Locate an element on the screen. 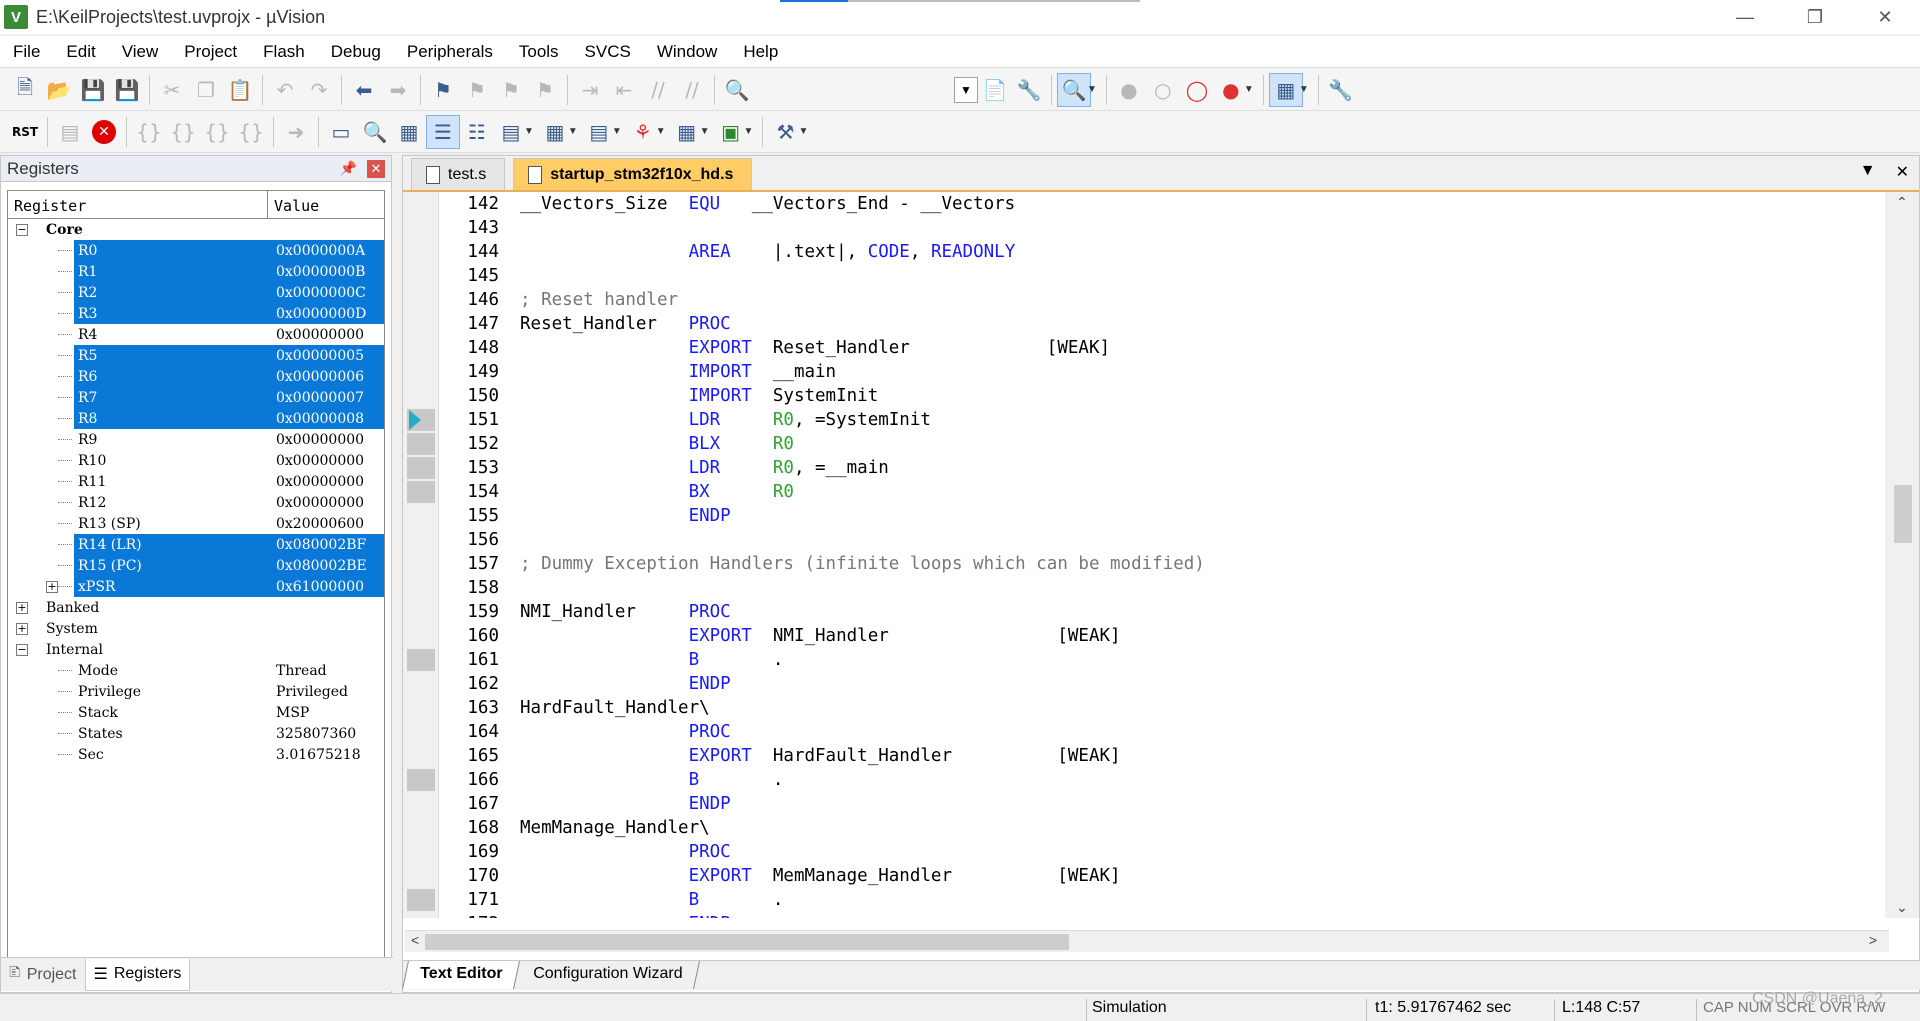 This screenshot has width=1920, height=1021. register-row: R2 0x0000000C is located at coordinates (196, 292).